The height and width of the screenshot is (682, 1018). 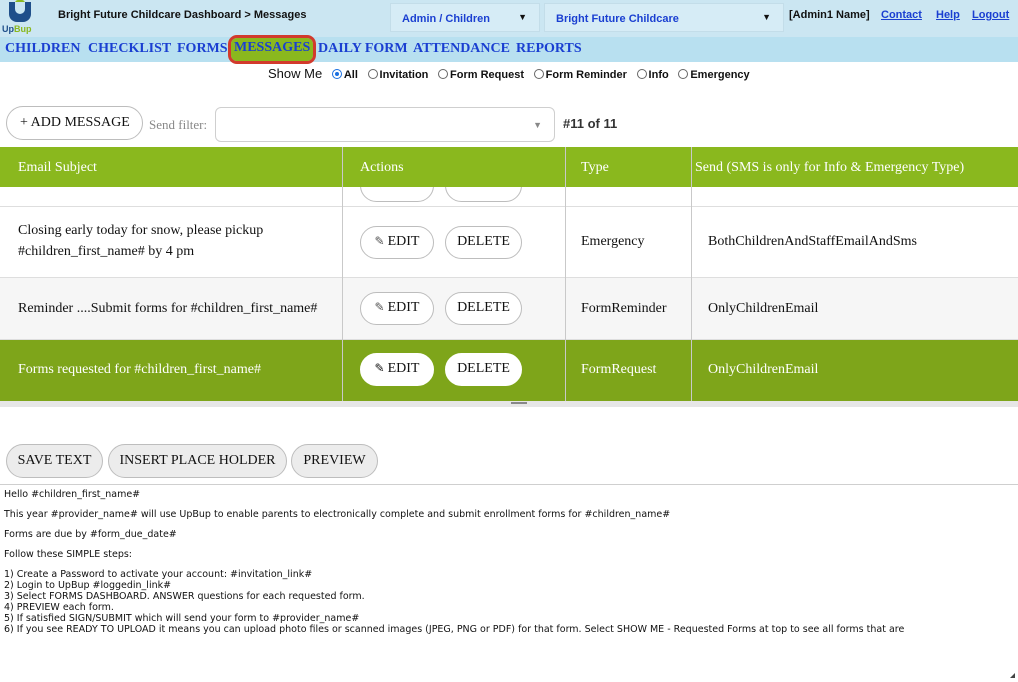 What do you see at coordinates (812, 241) in the screenshot?
I see `row-send: BothChildrenAndStaffEmailAndSms` at bounding box center [812, 241].